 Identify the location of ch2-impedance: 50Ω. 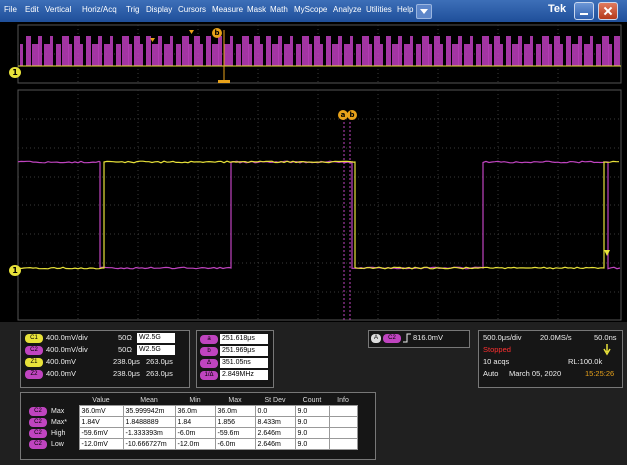
(125, 349).